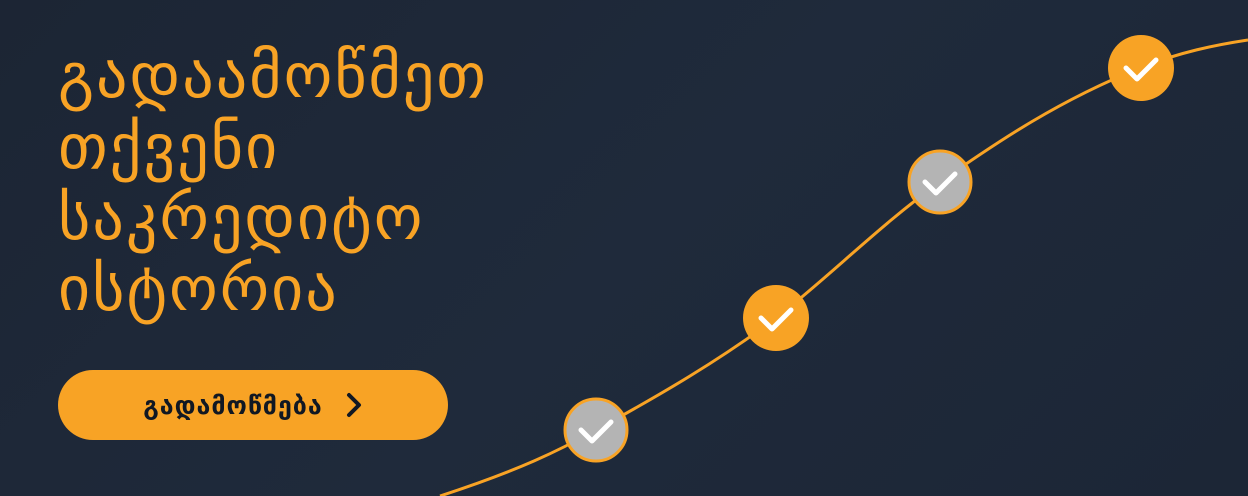  I want to click on headline-line-2: თქვენი, so click(169, 146).